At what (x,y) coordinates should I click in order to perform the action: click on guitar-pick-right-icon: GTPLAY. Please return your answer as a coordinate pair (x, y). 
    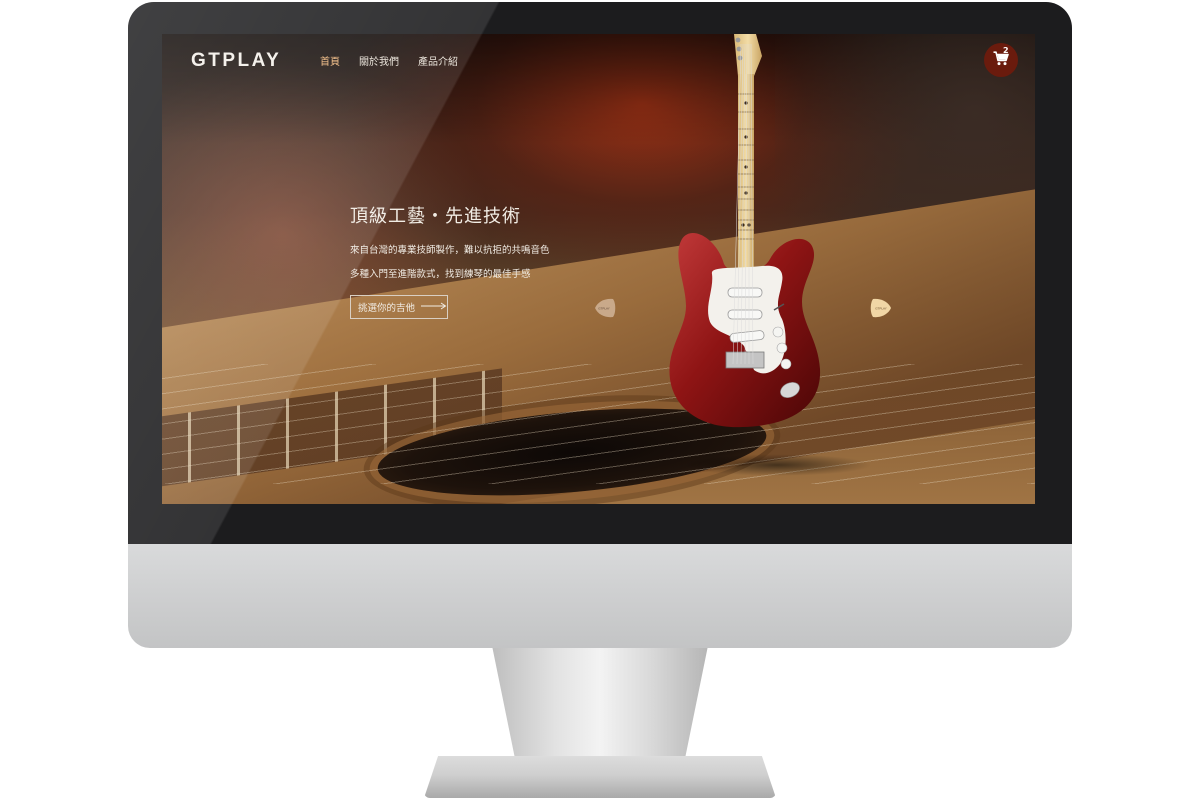
    Looking at the image, I should click on (880, 310).